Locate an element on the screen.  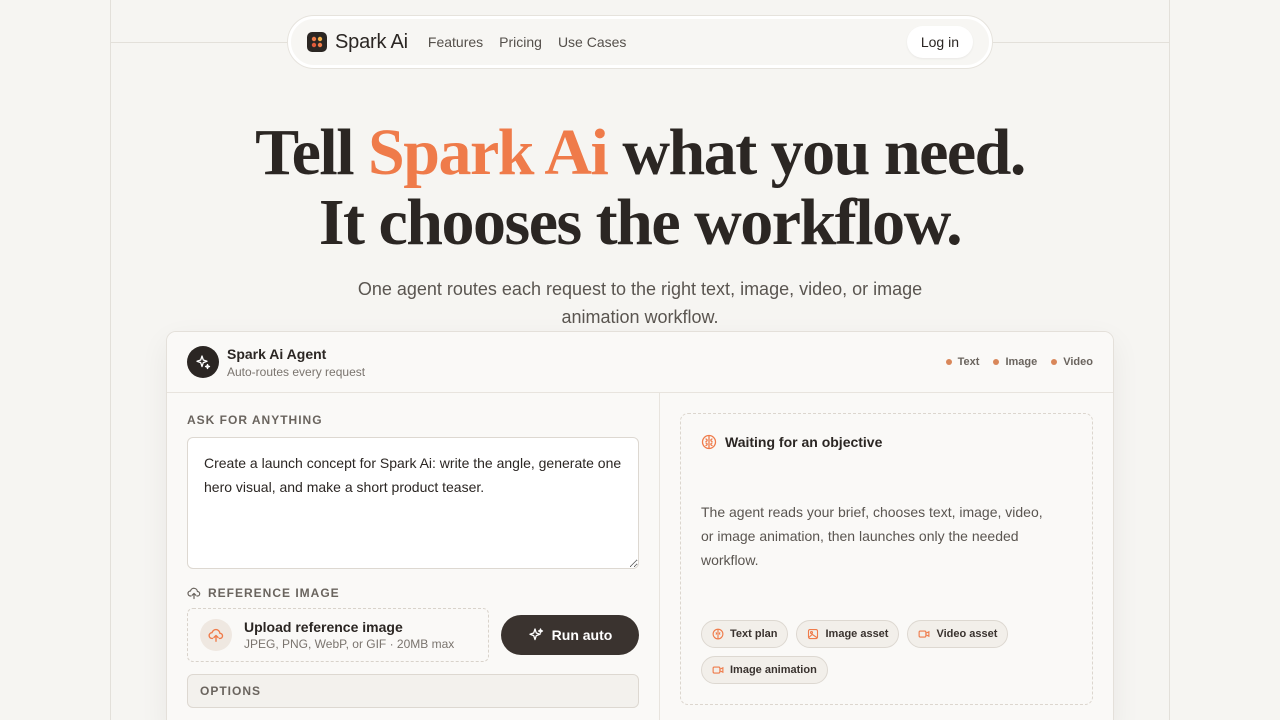
login-button: Log in is located at coordinates (939, 42).